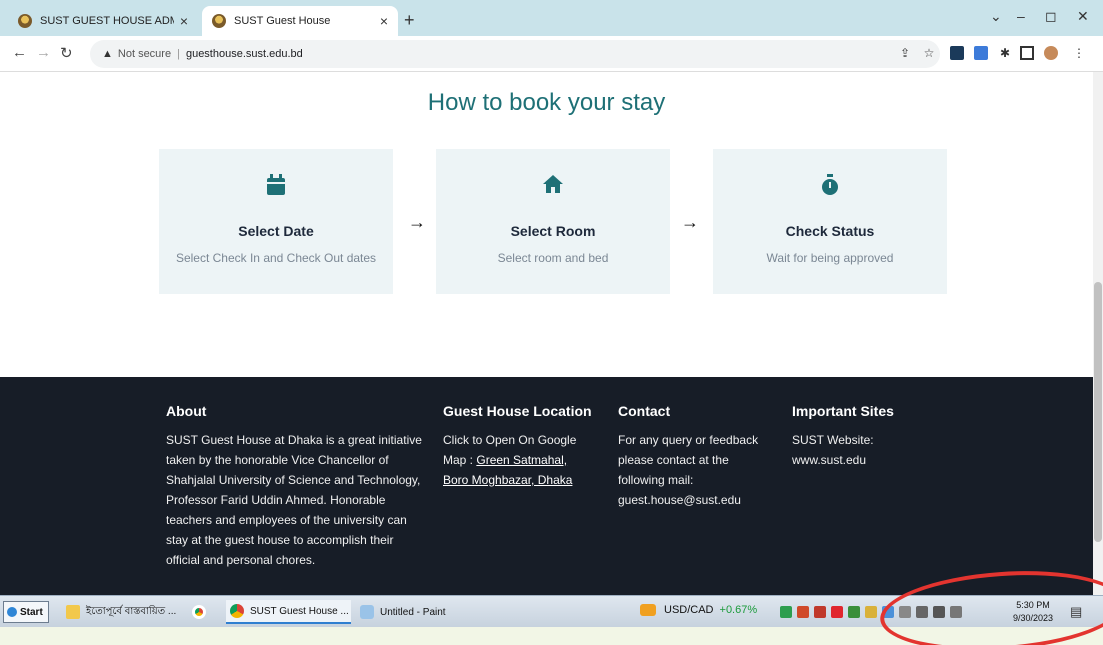 This screenshot has width=1103, height=645. I want to click on forward-arrow-icon: →, so click(43, 52).